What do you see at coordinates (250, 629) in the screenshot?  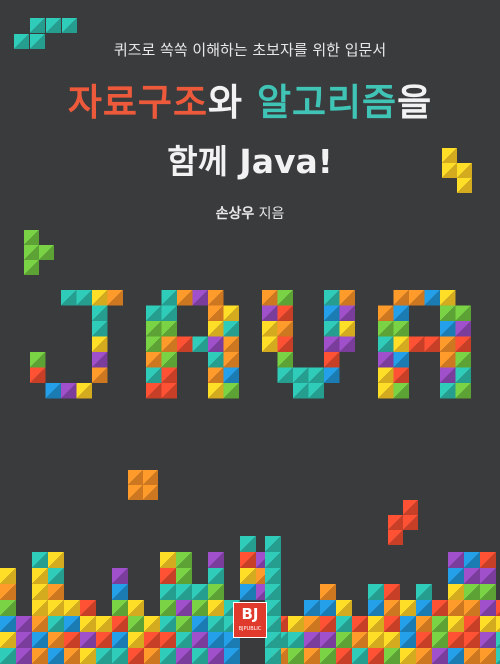 I see `publisher-name: BJPUBLIC` at bounding box center [250, 629].